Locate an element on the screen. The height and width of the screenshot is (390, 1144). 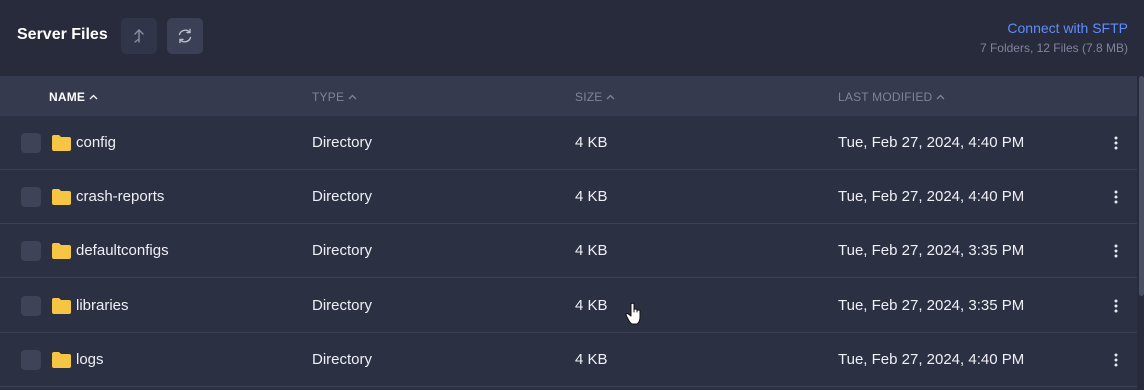
column-header-modified: LAST MODIFIED is located at coordinates (891, 97).